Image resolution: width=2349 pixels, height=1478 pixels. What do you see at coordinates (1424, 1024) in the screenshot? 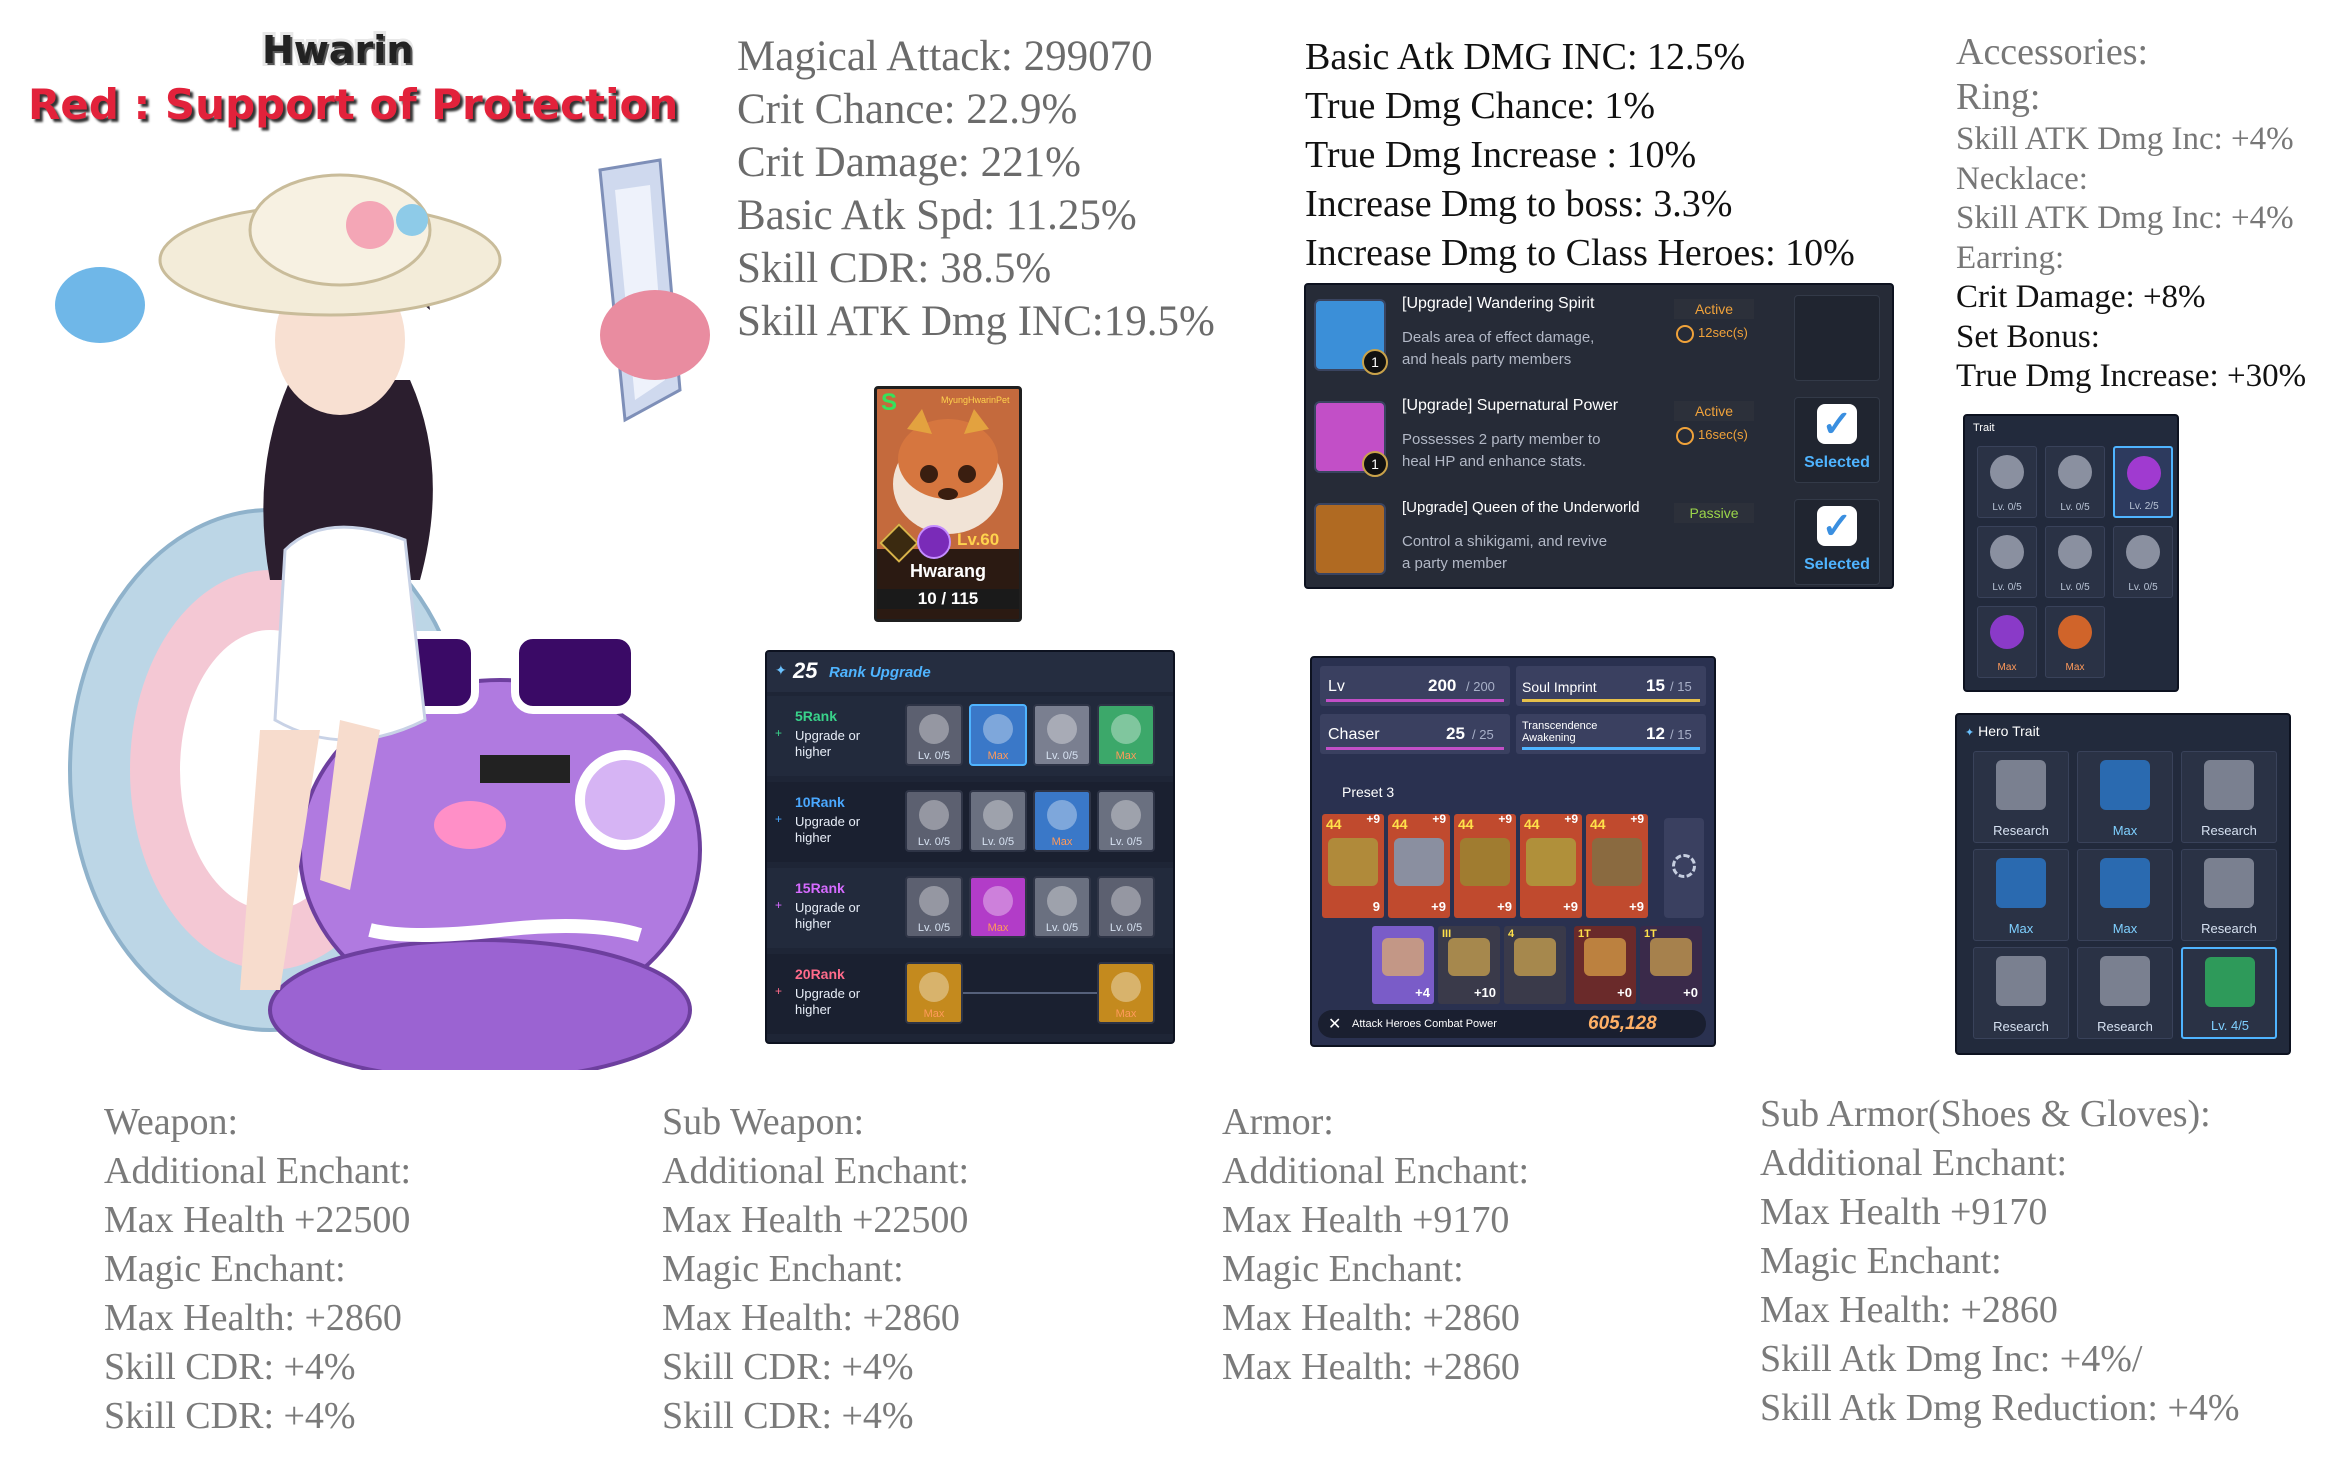
I see `combat-power-label: Attack Heroes Combat Power` at bounding box center [1424, 1024].